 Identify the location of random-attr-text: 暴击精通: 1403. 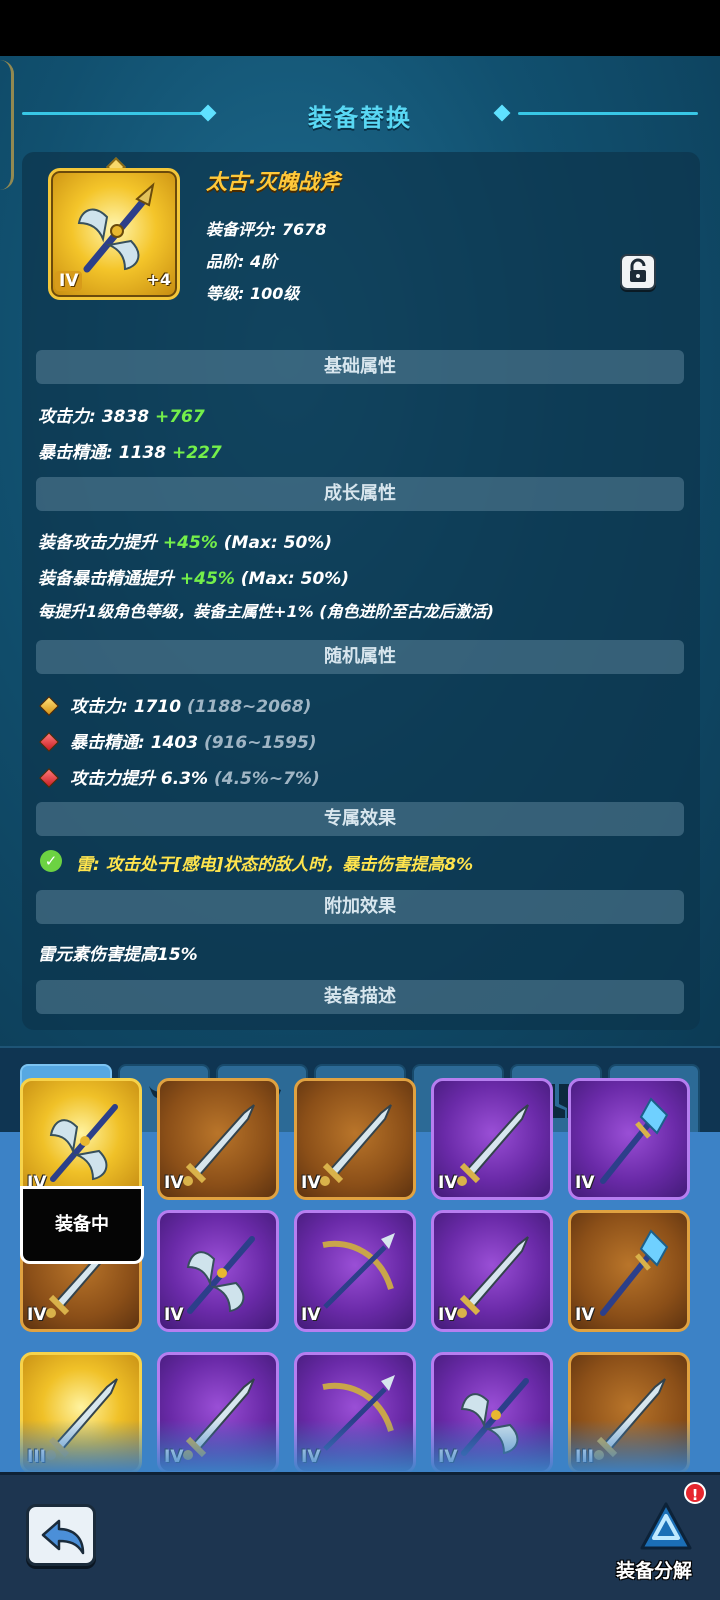
(134, 743).